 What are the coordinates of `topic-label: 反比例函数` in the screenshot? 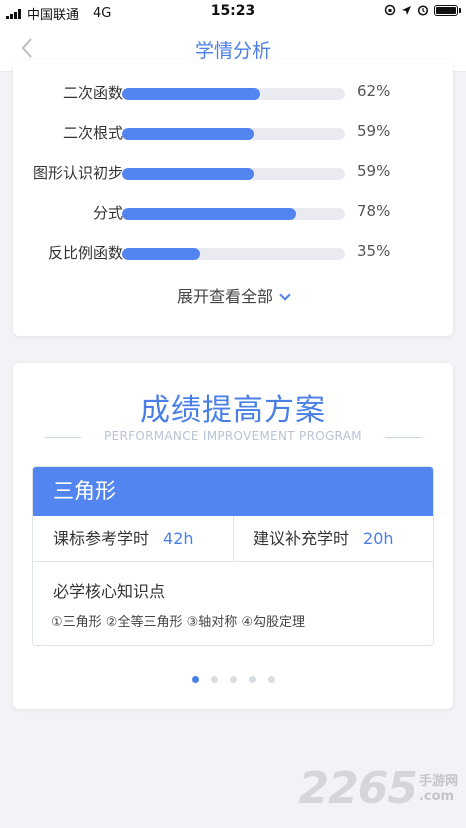 It's located at (85, 253).